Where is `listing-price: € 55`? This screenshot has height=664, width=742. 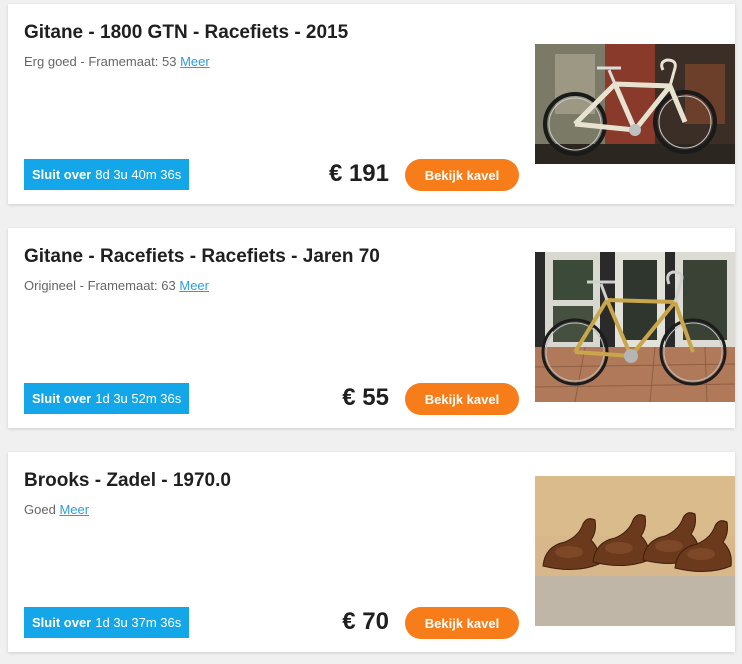
listing-price: € 55 is located at coordinates (365, 397).